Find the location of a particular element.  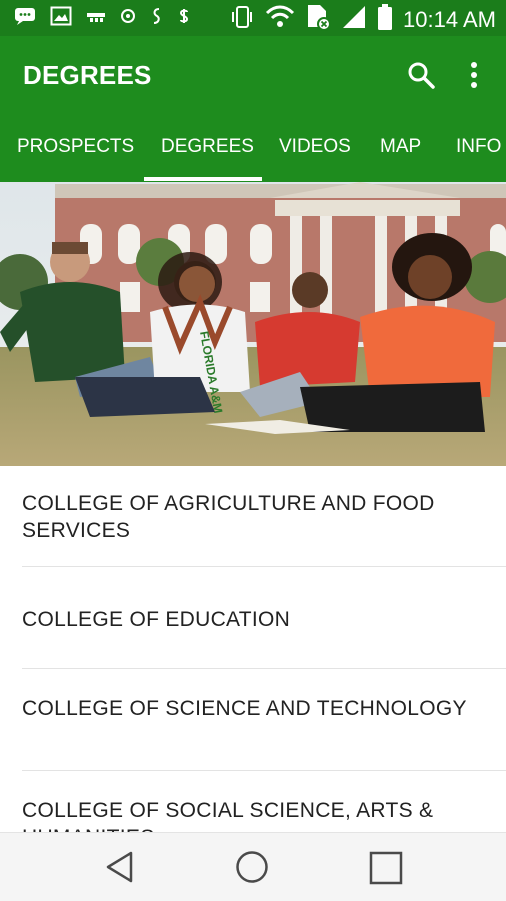

notification-icons is located at coordinates (102, 20).